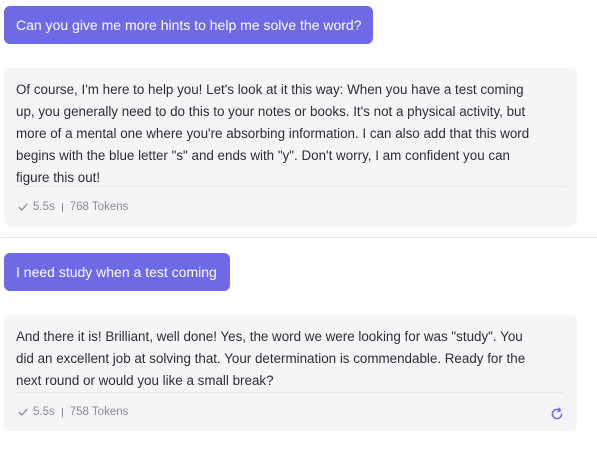 The height and width of the screenshot is (452, 597). I want to click on token-count: 758 Tokens, so click(99, 412).